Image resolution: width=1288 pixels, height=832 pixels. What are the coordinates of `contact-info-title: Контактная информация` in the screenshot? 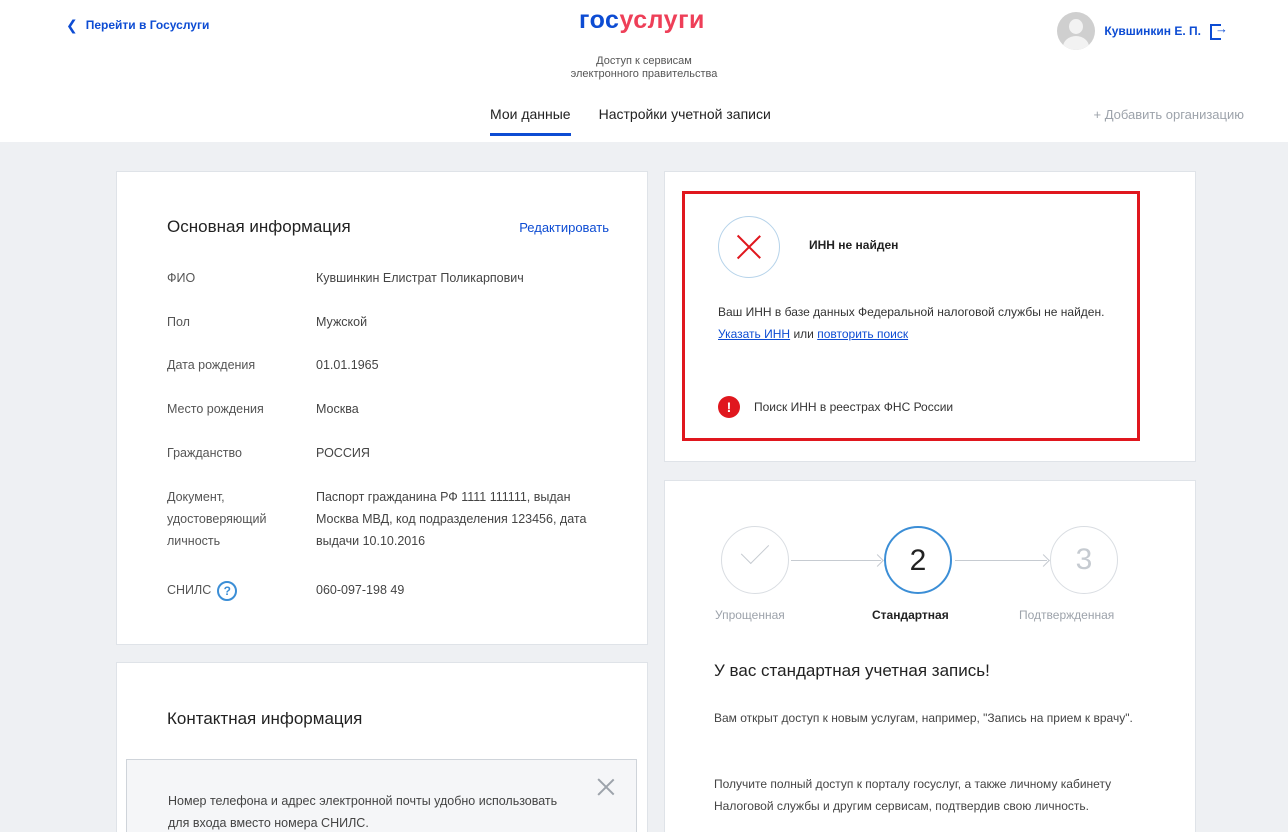 It's located at (265, 718).